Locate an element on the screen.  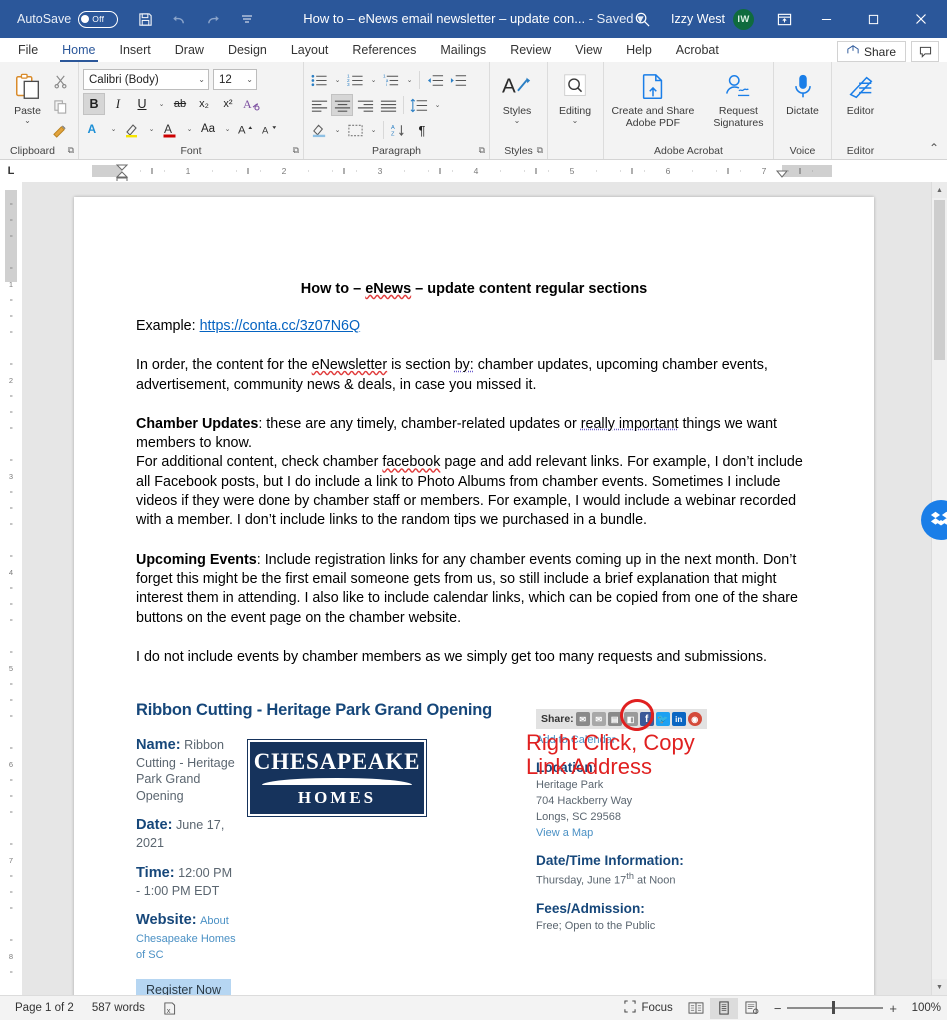
vertical-scrollbar: ▲ ▼ is located at coordinates (939, 588).